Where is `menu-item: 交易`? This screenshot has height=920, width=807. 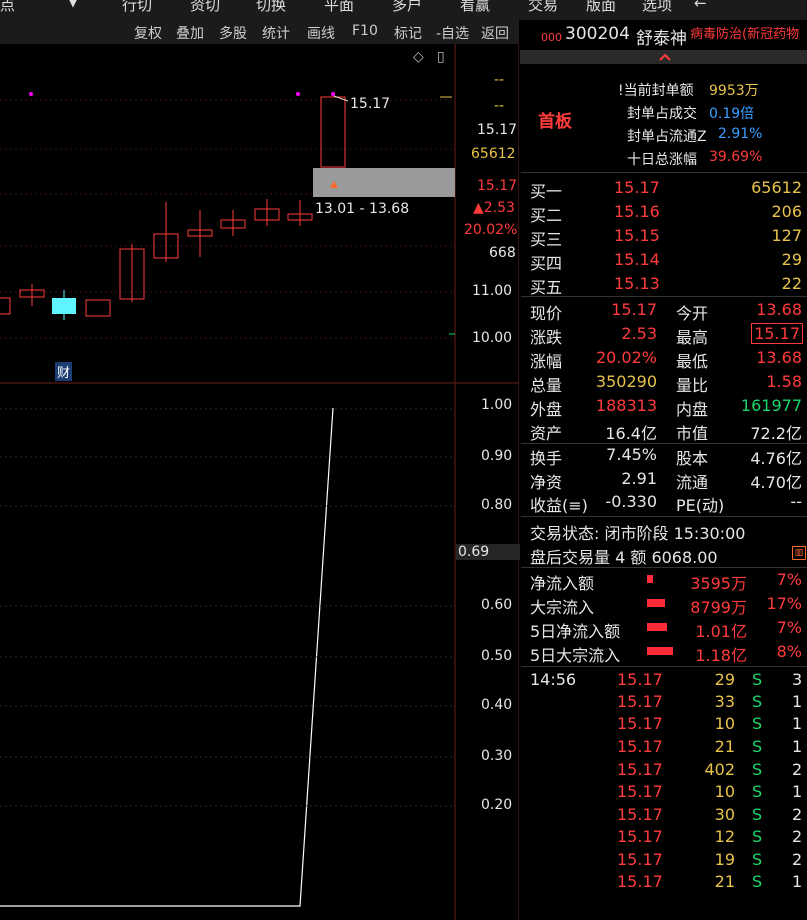
menu-item: 交易 is located at coordinates (543, 7).